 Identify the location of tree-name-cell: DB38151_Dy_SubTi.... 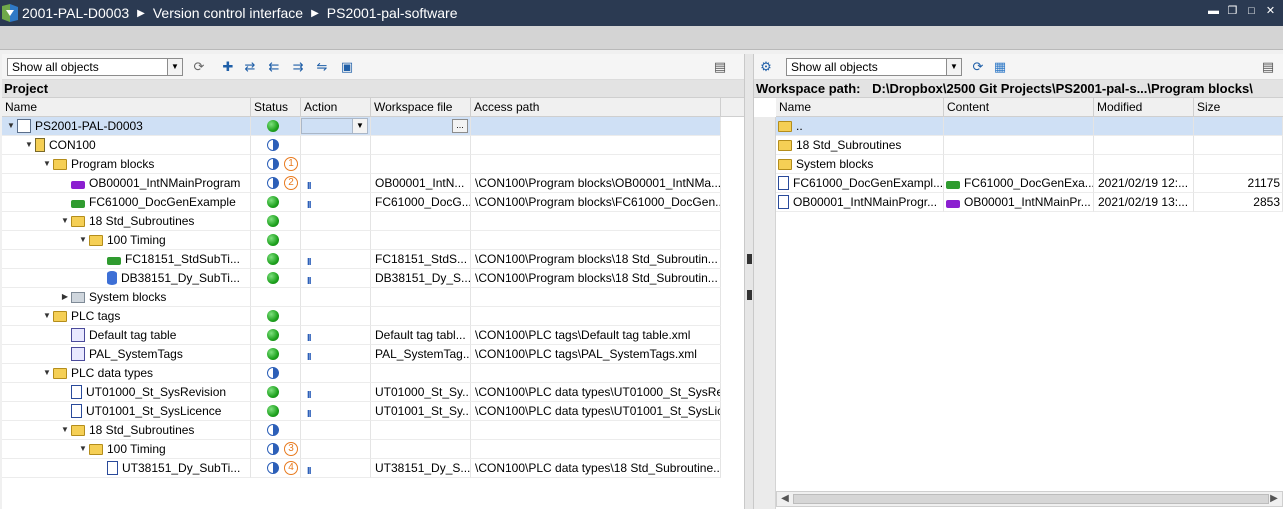
(126, 278).